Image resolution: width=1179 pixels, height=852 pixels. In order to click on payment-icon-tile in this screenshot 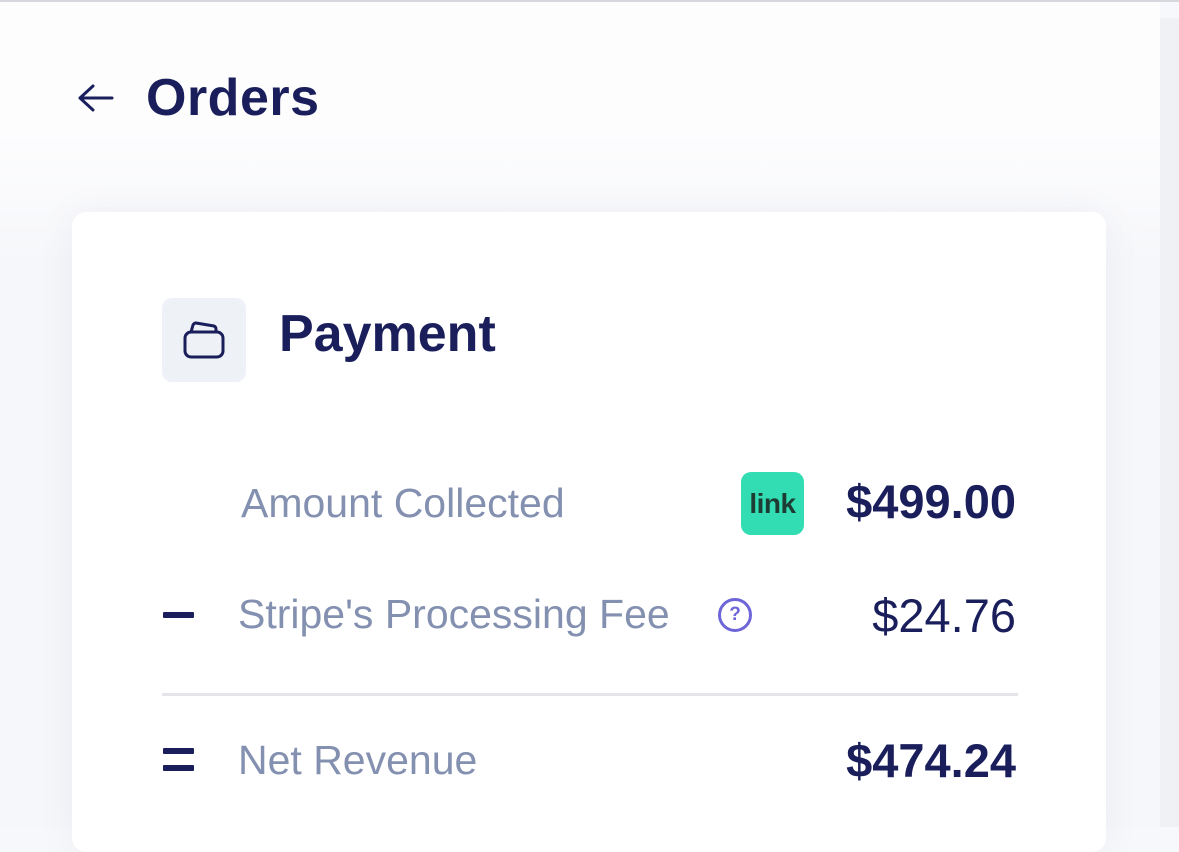, I will do `click(204, 340)`.